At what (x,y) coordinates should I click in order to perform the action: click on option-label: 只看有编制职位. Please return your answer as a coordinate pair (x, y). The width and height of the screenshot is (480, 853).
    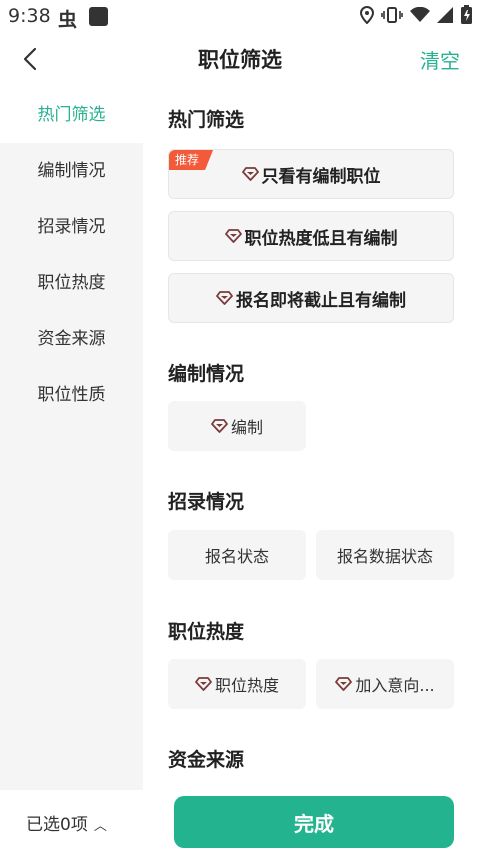
    Looking at the image, I should click on (321, 176).